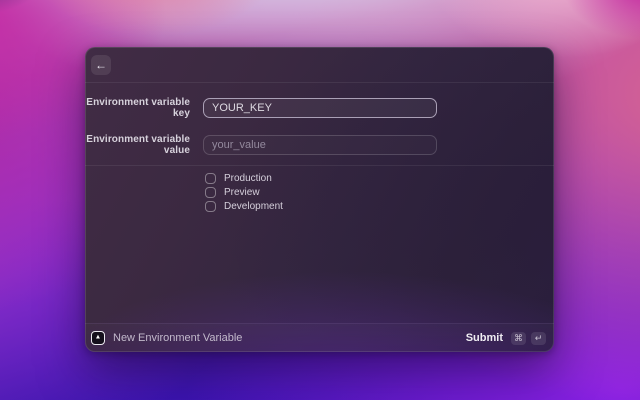 The height and width of the screenshot is (400, 640). I want to click on checkbox-preview, so click(210, 192).